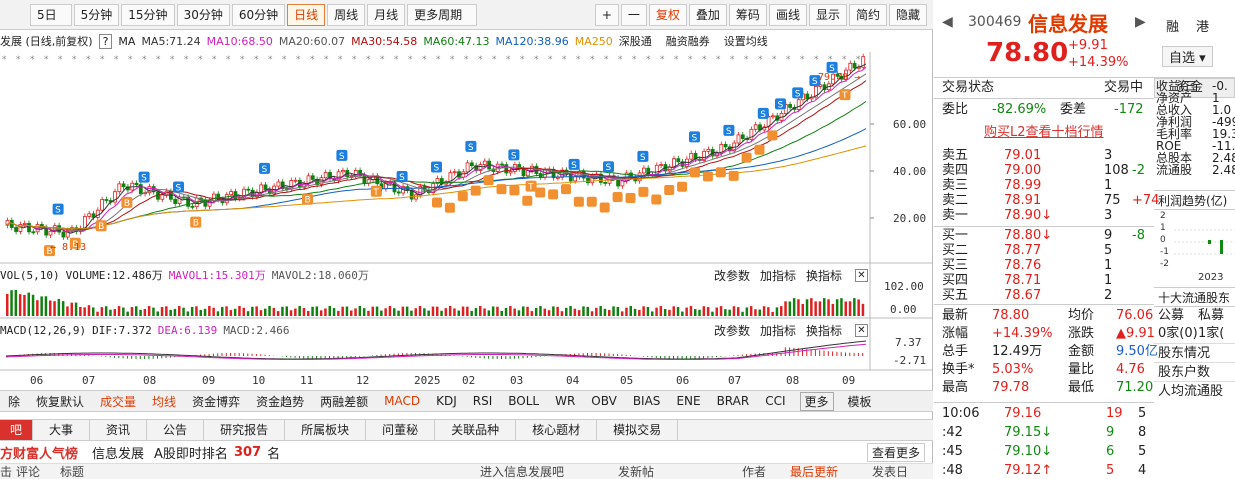  What do you see at coordinates (647, 401) in the screenshot?
I see `indicator-tab: BIAS` at bounding box center [647, 401].